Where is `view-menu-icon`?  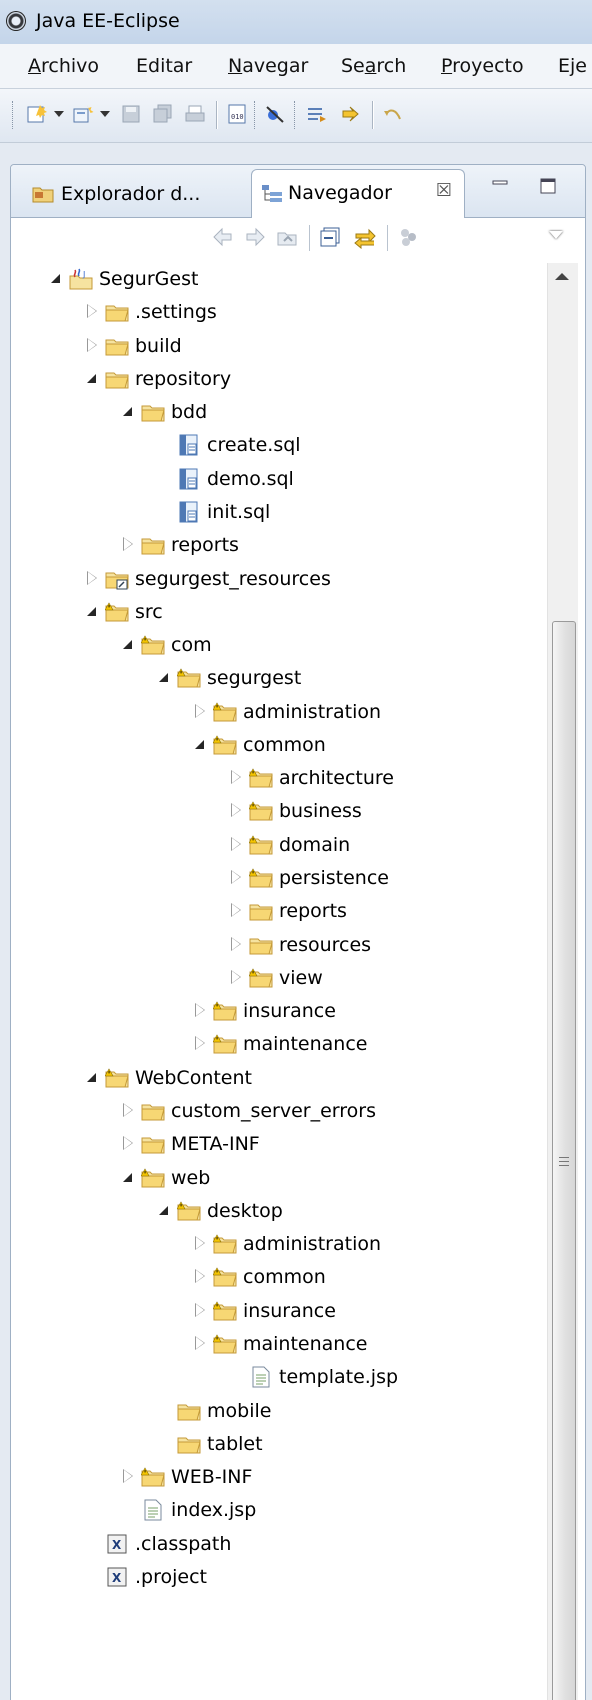
view-menu-icon is located at coordinates (556, 235).